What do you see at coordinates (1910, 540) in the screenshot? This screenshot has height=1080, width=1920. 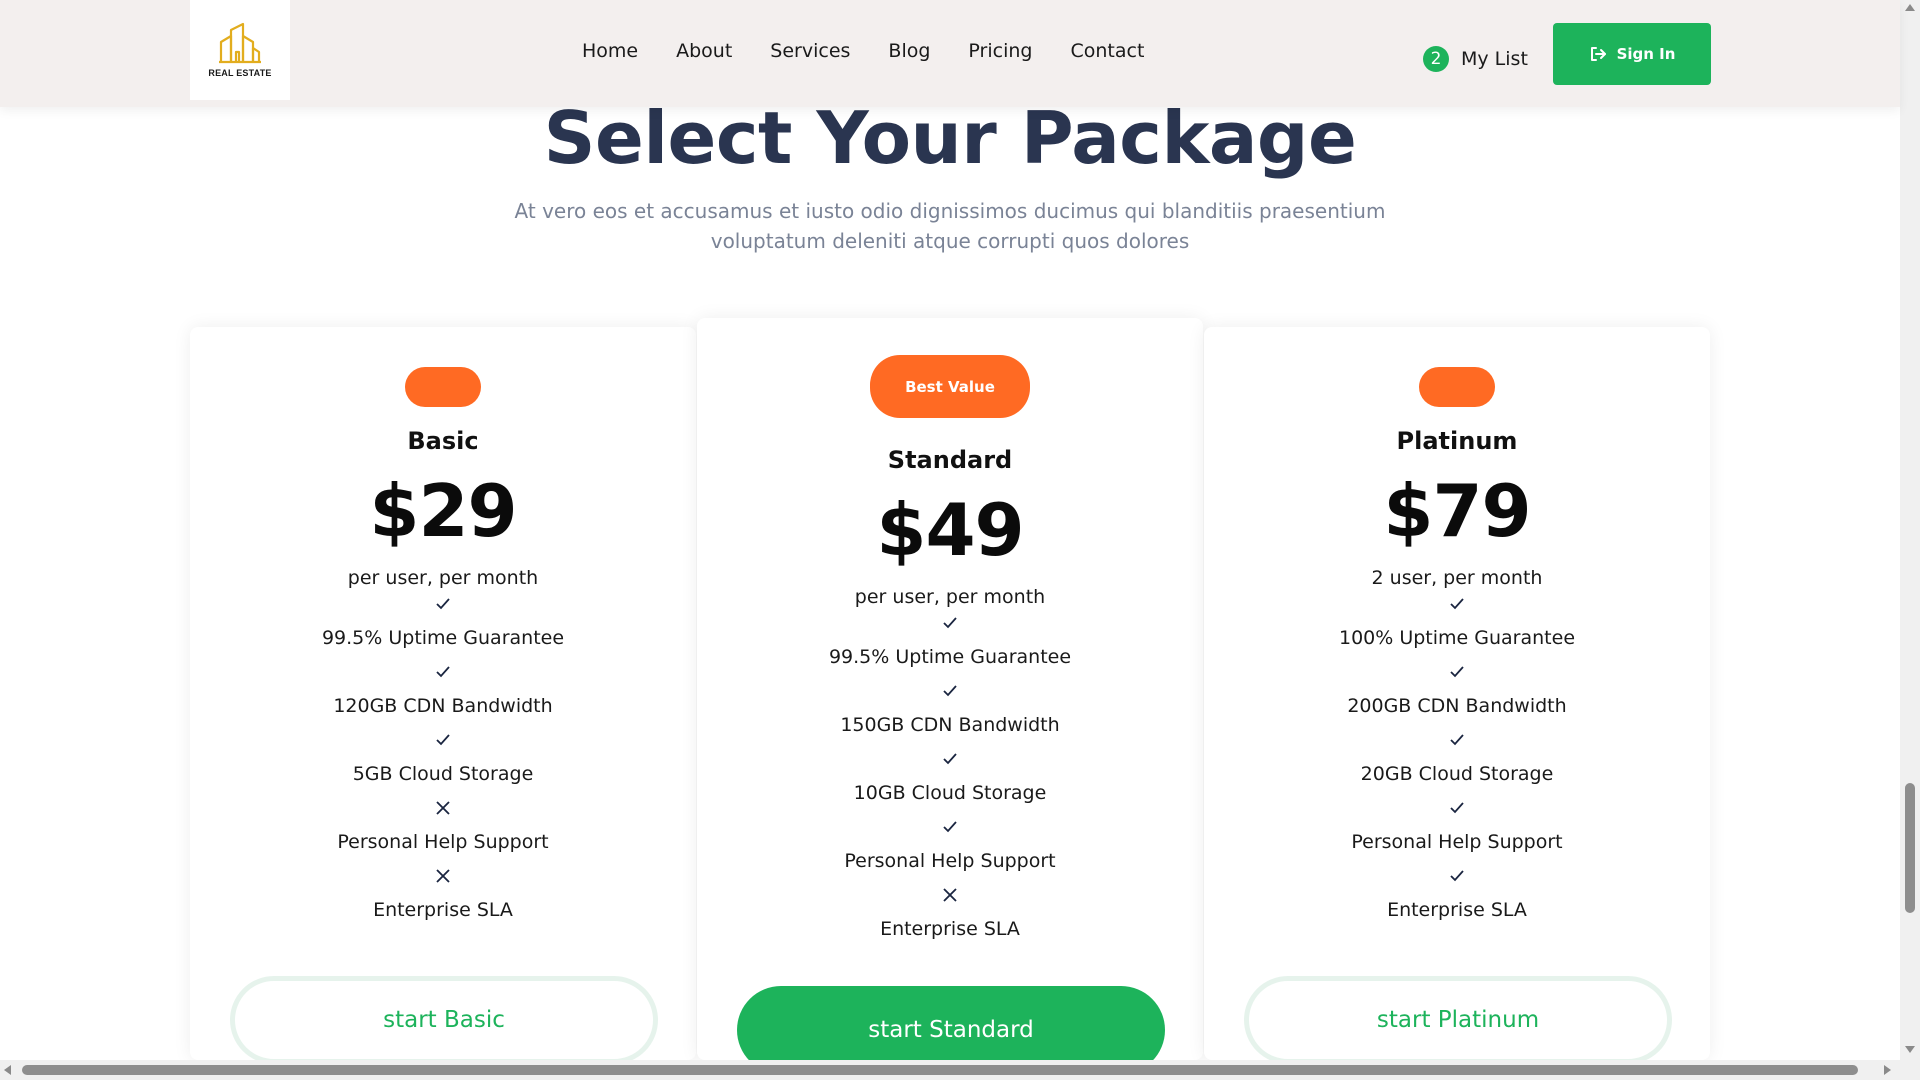 I see `vertical-scrollbar` at bounding box center [1910, 540].